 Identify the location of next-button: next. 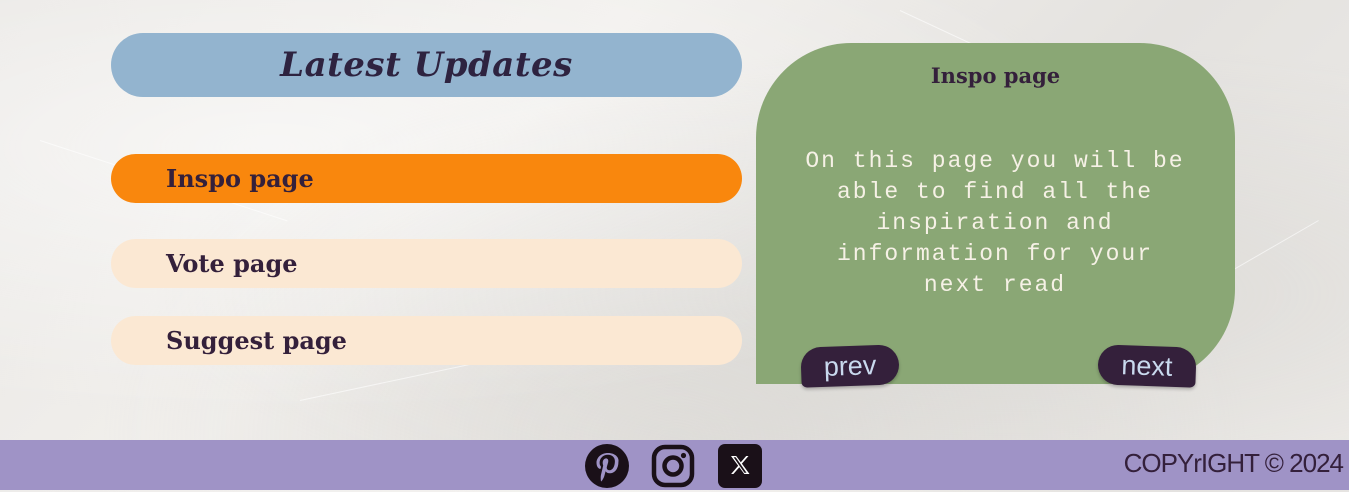
(1147, 366).